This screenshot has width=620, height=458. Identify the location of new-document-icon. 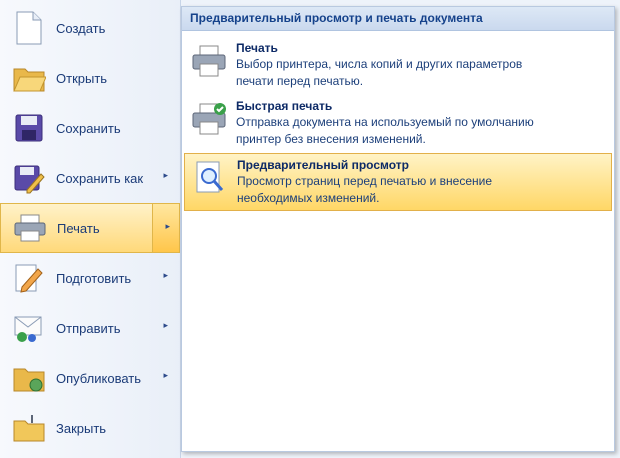
(29, 28).